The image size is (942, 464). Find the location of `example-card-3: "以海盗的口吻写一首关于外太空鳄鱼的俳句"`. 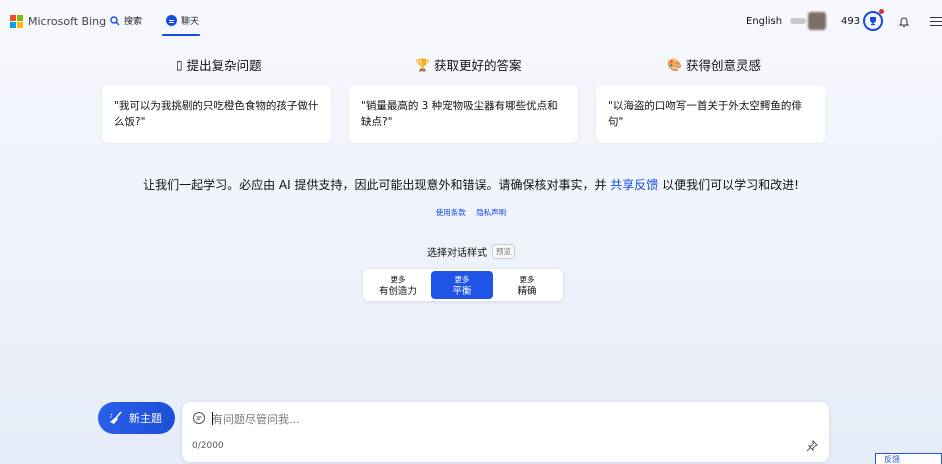

example-card-3: "以海盗的口吻写一首关于外太空鳄鱼的俳句" is located at coordinates (710, 114).